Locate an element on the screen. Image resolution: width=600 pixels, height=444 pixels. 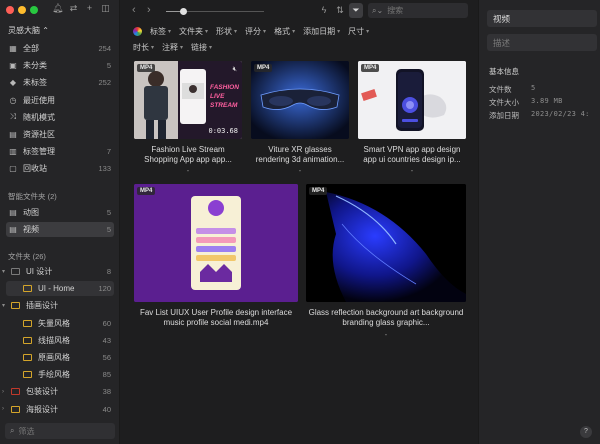
smart-folder-icon: ▤ is located at coordinates (13, 212).